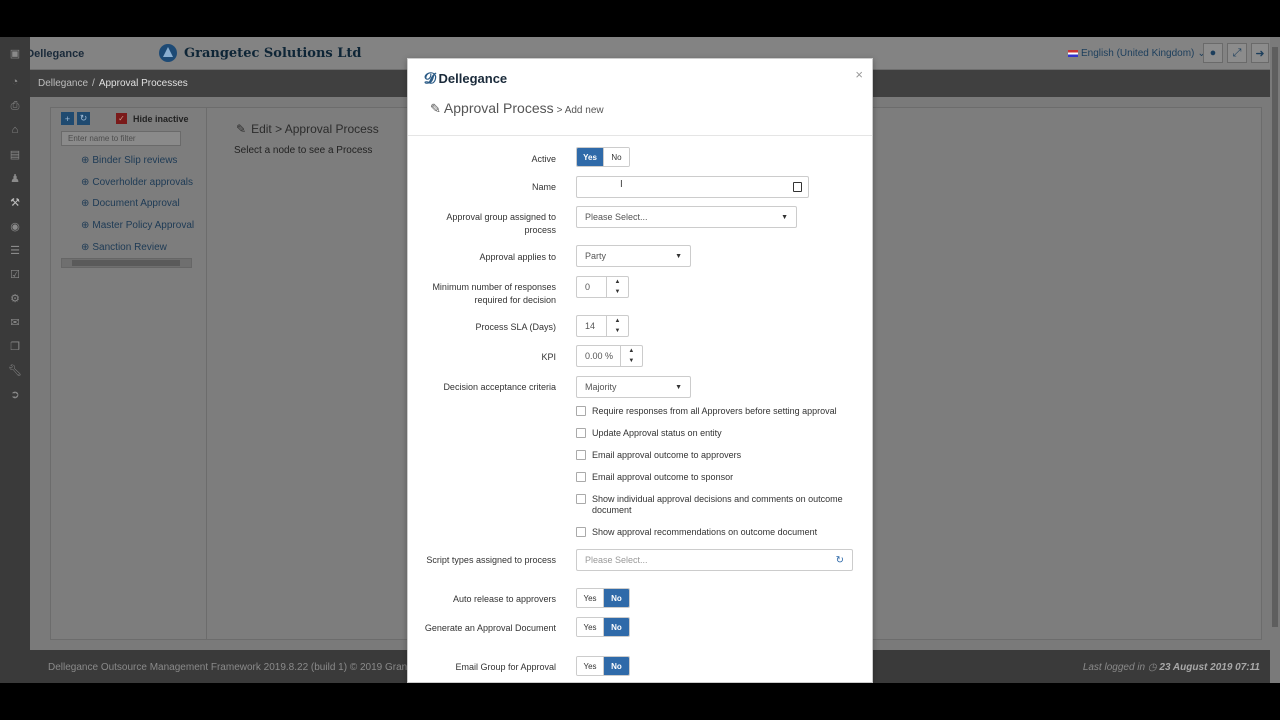  I want to click on page-vertical-scrollbar, so click(1275, 360).